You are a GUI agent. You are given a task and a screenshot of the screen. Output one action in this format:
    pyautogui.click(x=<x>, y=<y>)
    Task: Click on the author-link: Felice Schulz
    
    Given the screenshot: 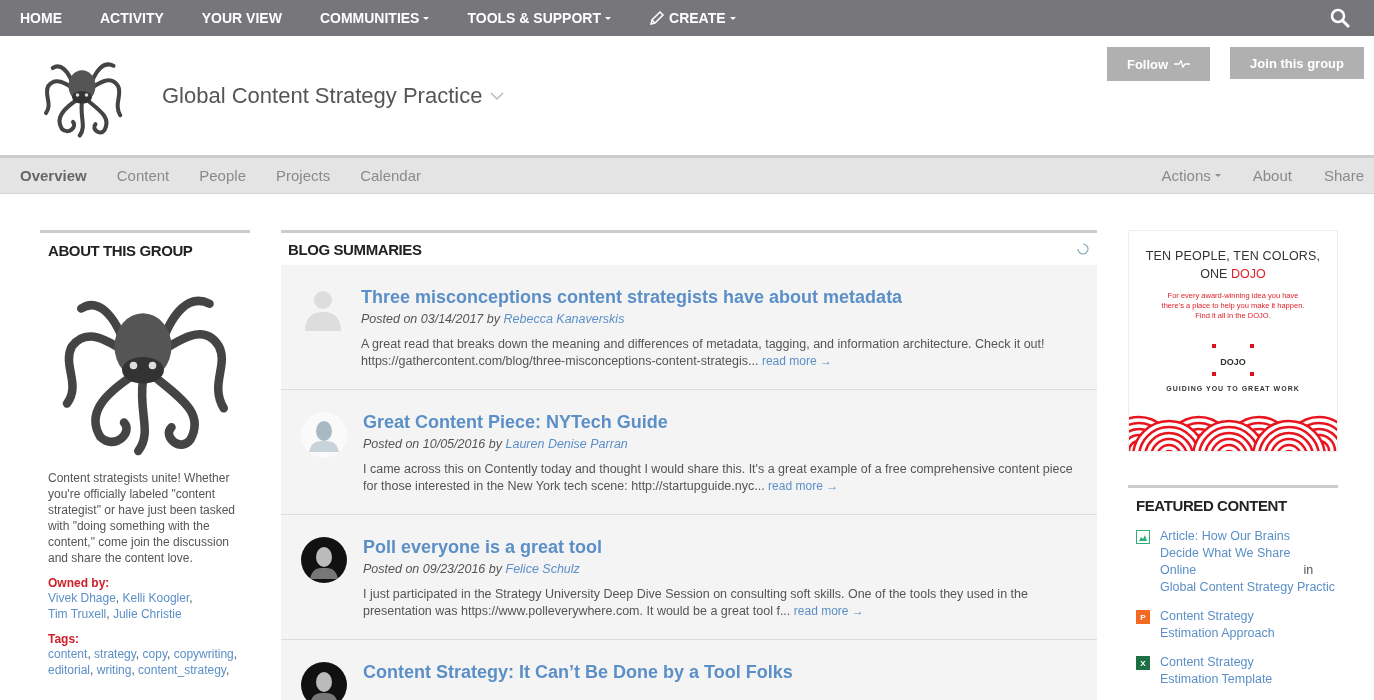 What is the action you would take?
    pyautogui.click(x=542, y=569)
    